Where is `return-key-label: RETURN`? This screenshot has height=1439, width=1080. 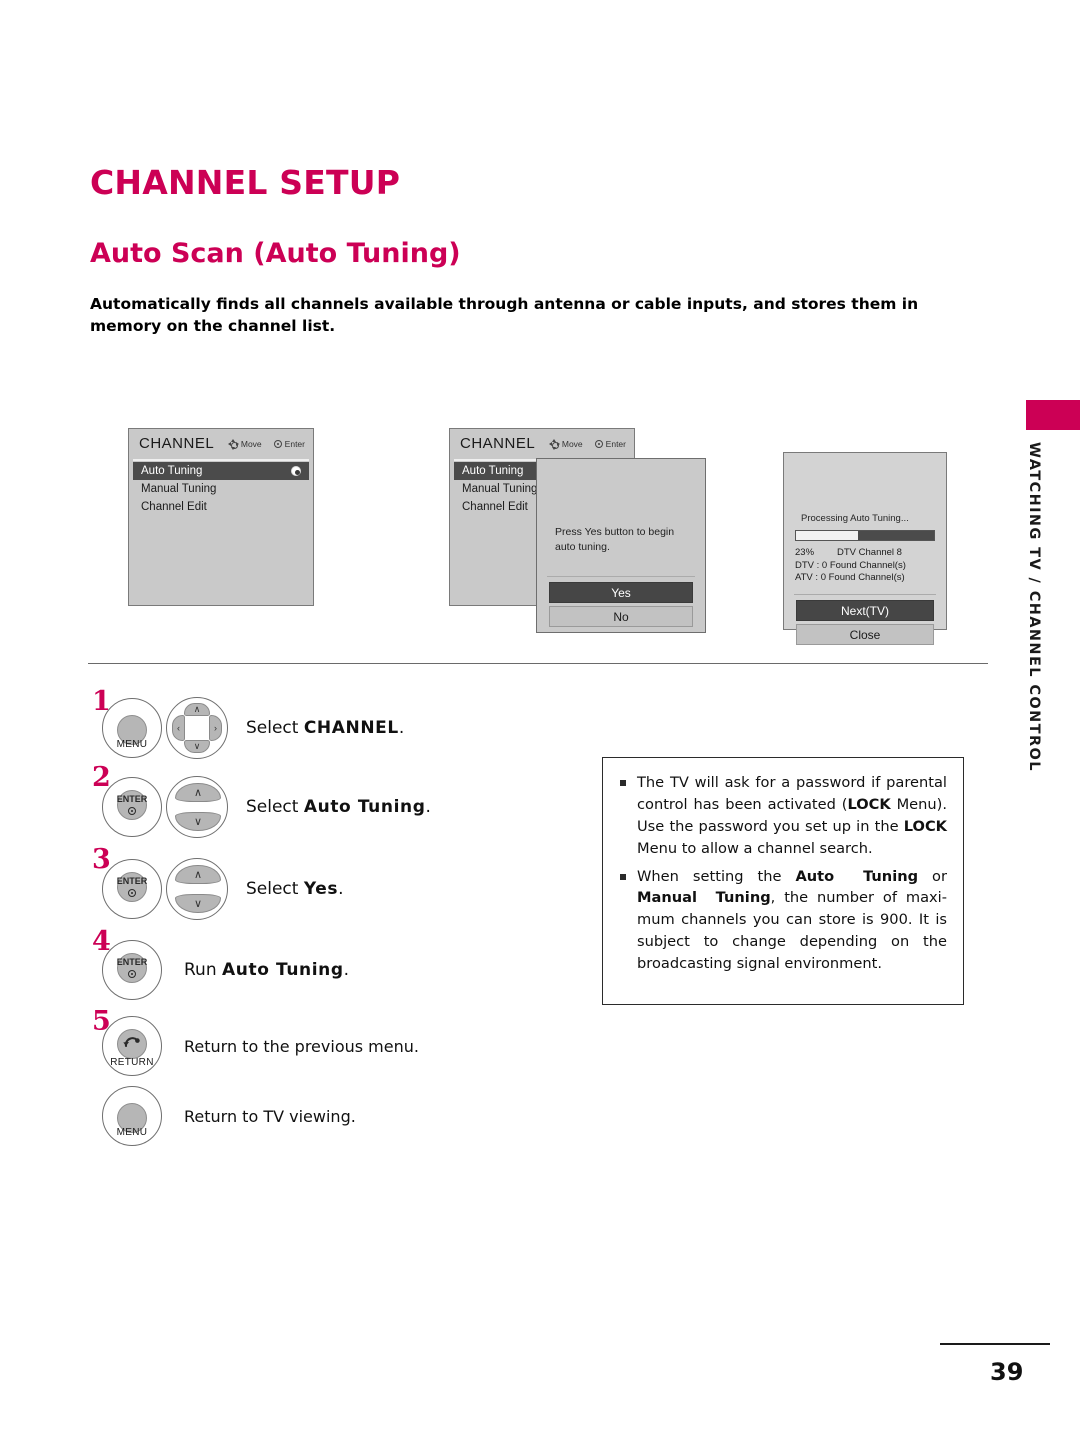 return-key-label: RETURN is located at coordinates (132, 1062).